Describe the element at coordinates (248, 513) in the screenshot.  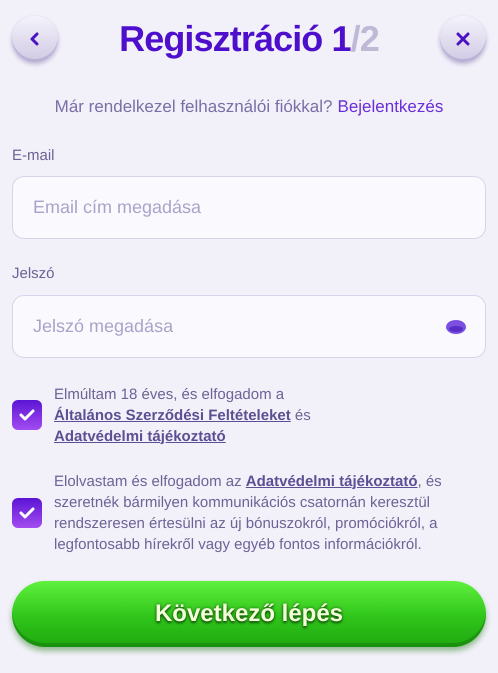
I see `consent-text: Elolvastam és elfogadom az Adatvédelmi tájékoztató, és szeretnék bármilyen kommunikációs csatornán keresztül rendszeresen értesülni az új bónuszokról, promóciókról, a legfontosabb hírekről vagy egyéb fontos információkról.` at that location.